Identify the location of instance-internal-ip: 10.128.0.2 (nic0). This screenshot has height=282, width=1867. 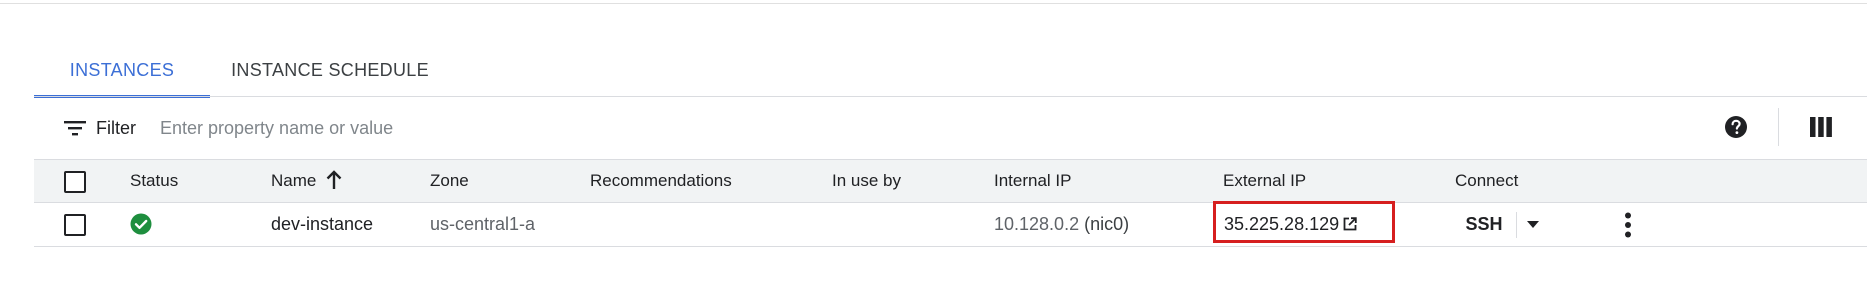
(1061, 224).